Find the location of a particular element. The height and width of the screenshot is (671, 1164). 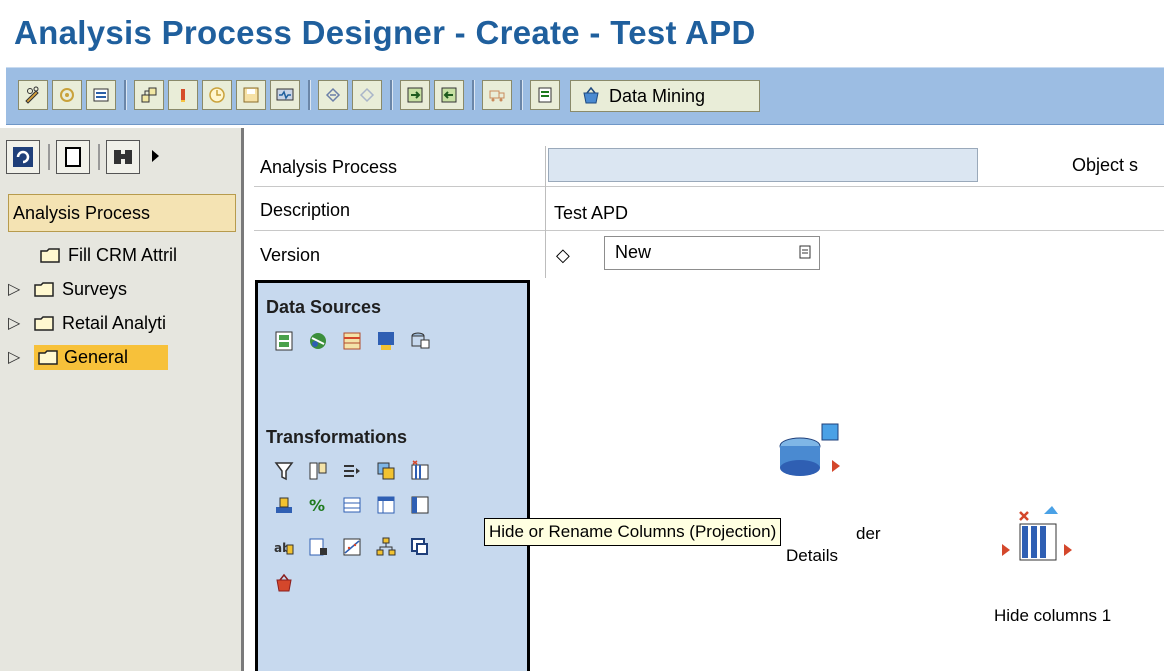

analysis-process-header: Analysis Process is located at coordinates (122, 213).